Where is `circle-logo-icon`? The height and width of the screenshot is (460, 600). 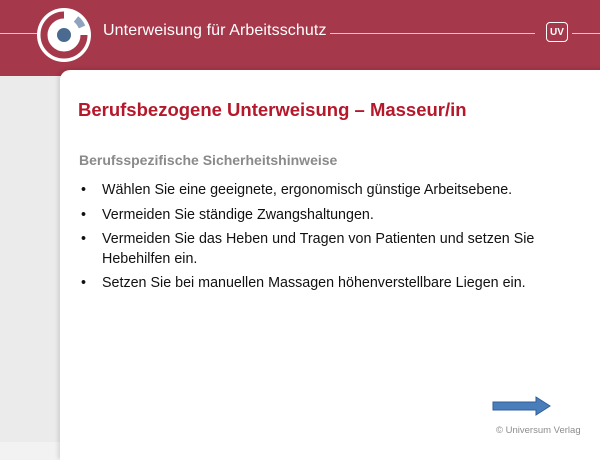 circle-logo-icon is located at coordinates (64, 35).